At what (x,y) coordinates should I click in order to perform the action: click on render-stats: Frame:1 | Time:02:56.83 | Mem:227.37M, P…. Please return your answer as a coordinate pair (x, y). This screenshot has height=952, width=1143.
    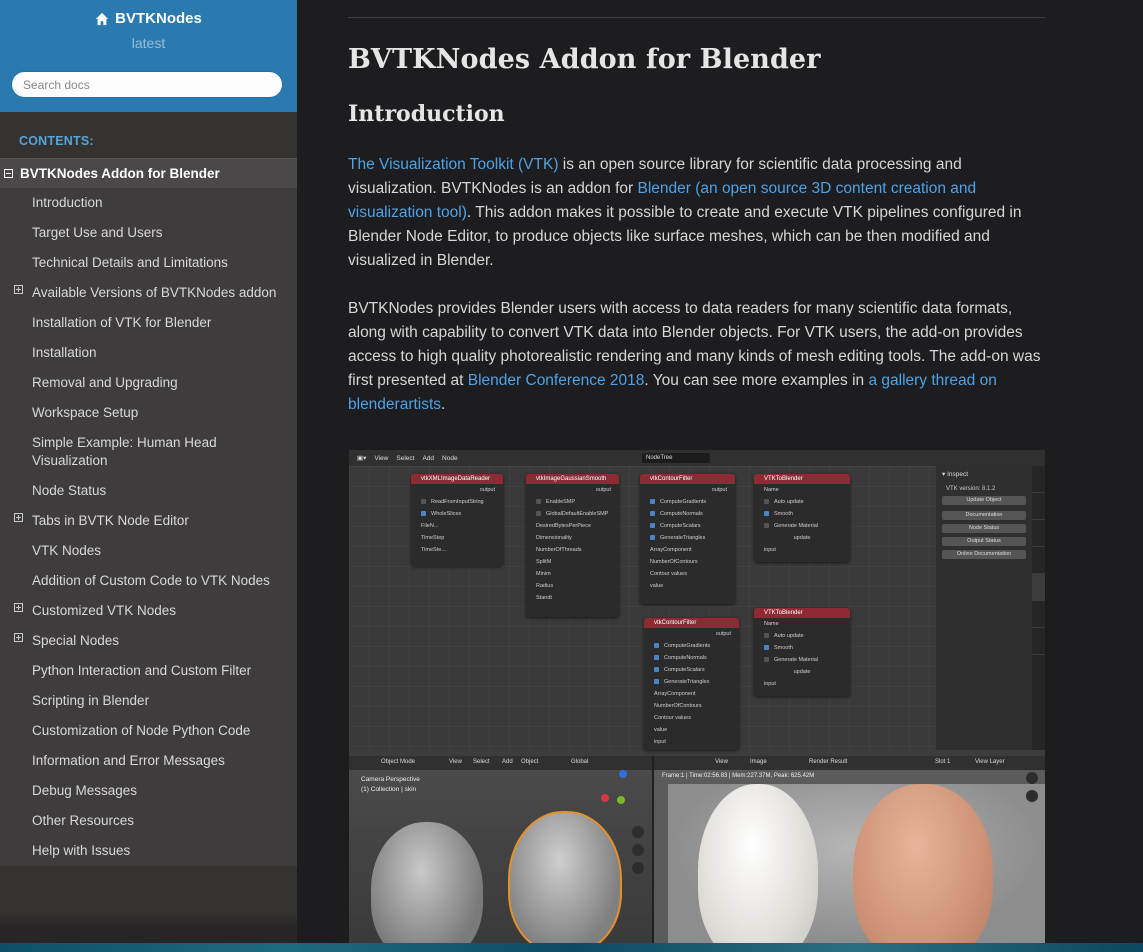
    Looking at the image, I should click on (738, 776).